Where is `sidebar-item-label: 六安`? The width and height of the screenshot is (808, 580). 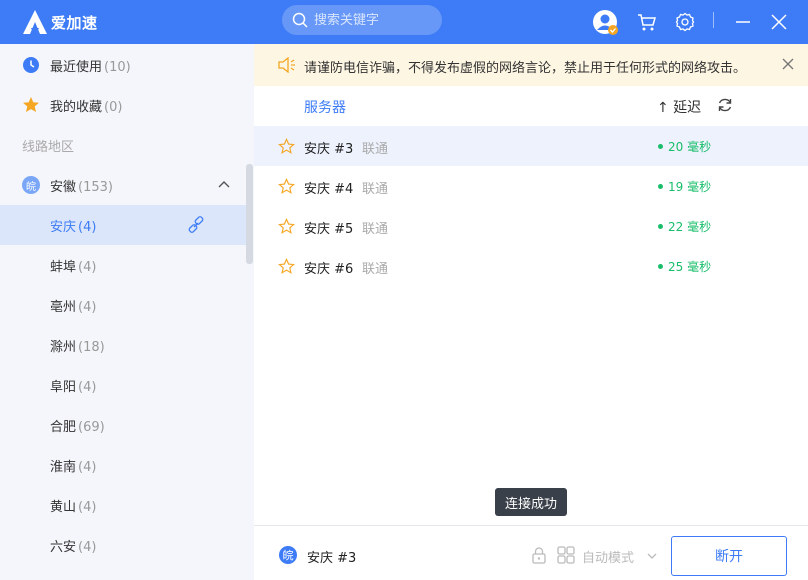 sidebar-item-label: 六安 is located at coordinates (63, 547).